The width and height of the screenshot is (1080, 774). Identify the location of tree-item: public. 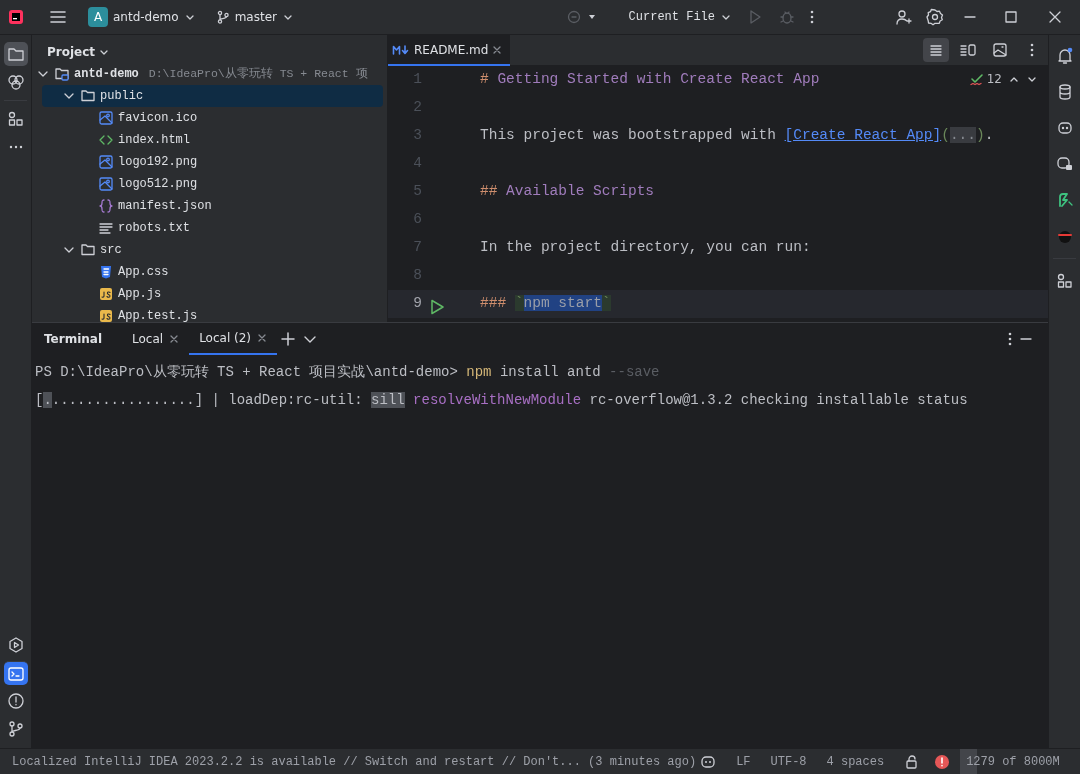
(212, 96).